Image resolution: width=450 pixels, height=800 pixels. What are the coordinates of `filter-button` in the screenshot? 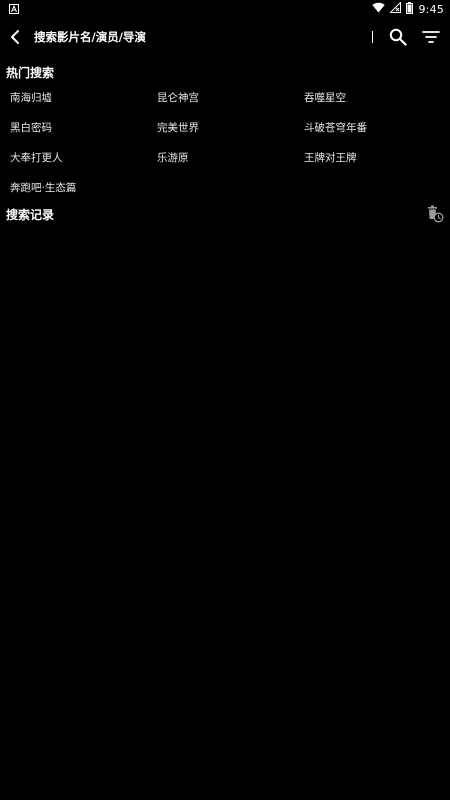 It's located at (431, 37).